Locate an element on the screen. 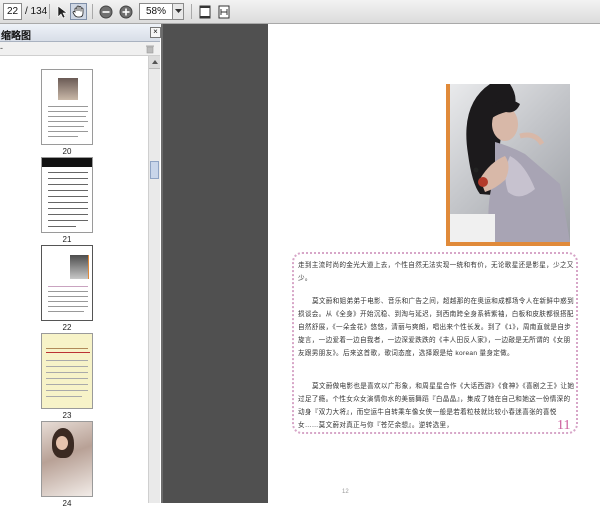  panel-close-button: × is located at coordinates (155, 32).